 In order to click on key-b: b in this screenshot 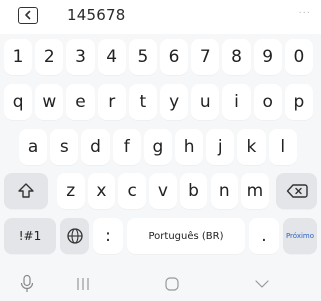, I will do `click(193, 191)`.